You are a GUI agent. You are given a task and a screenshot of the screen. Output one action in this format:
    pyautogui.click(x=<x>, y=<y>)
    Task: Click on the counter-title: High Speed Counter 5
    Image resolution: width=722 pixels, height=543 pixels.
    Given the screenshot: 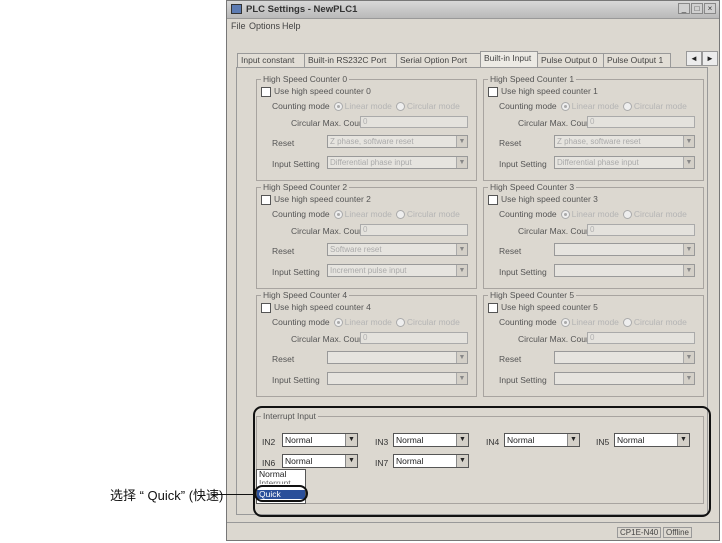 What is the action you would take?
    pyautogui.click(x=532, y=295)
    